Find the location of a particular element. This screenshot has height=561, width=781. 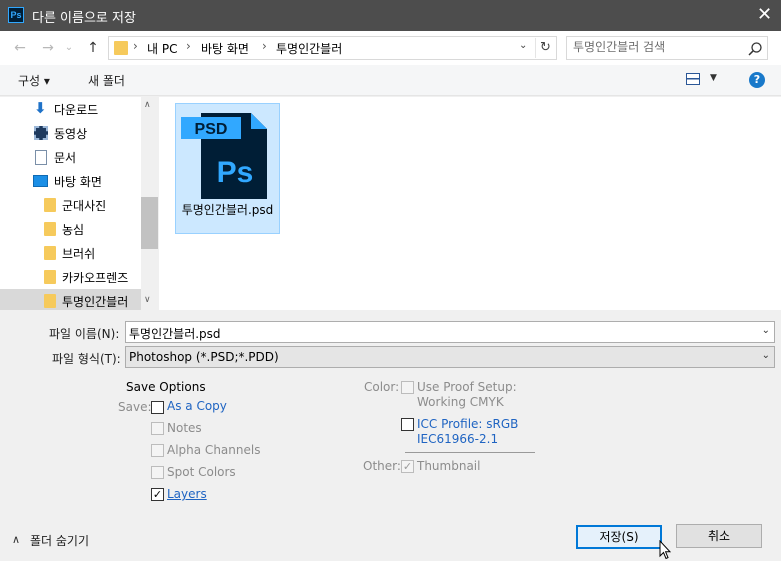

save-button: 저장(S) is located at coordinates (619, 537).